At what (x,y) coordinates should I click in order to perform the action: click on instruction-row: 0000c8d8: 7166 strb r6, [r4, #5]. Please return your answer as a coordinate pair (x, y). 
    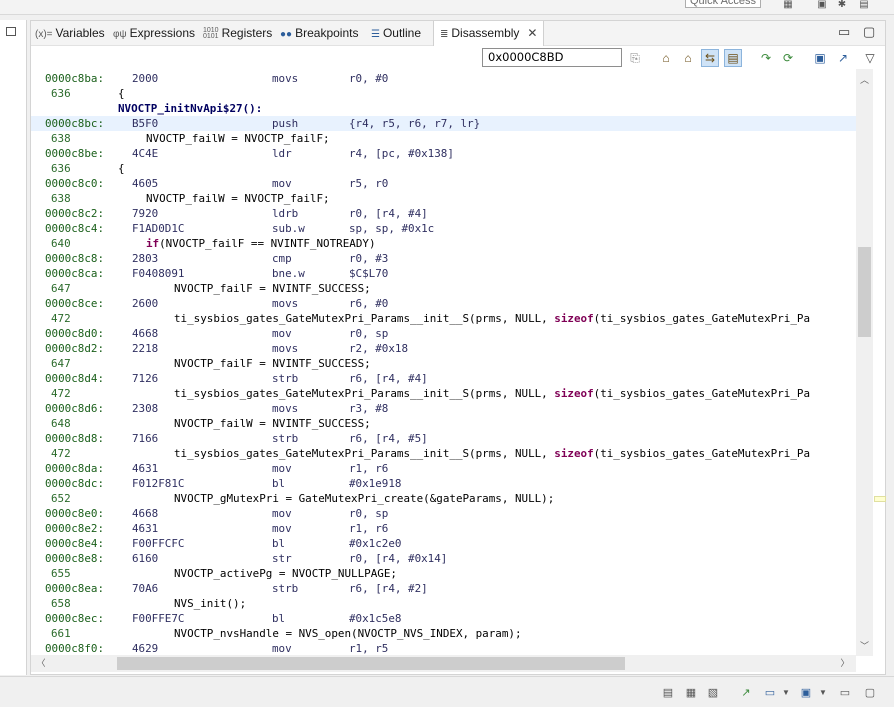
    Looking at the image, I should click on (443, 438).